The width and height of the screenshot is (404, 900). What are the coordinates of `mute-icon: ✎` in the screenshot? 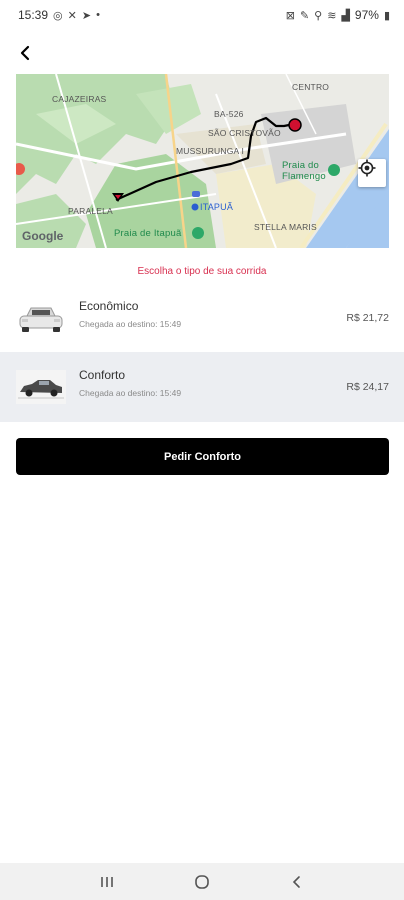 It's located at (304, 15).